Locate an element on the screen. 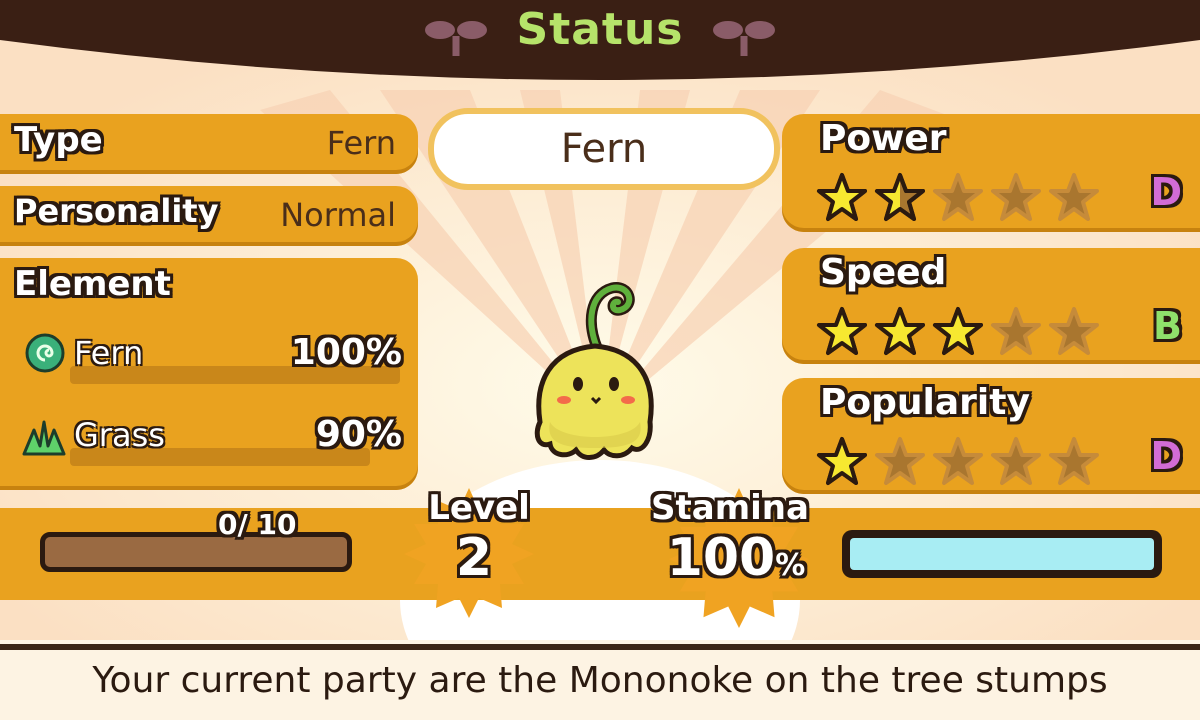 The image size is (1200, 720). stamina-bar-fill is located at coordinates (1002, 554).